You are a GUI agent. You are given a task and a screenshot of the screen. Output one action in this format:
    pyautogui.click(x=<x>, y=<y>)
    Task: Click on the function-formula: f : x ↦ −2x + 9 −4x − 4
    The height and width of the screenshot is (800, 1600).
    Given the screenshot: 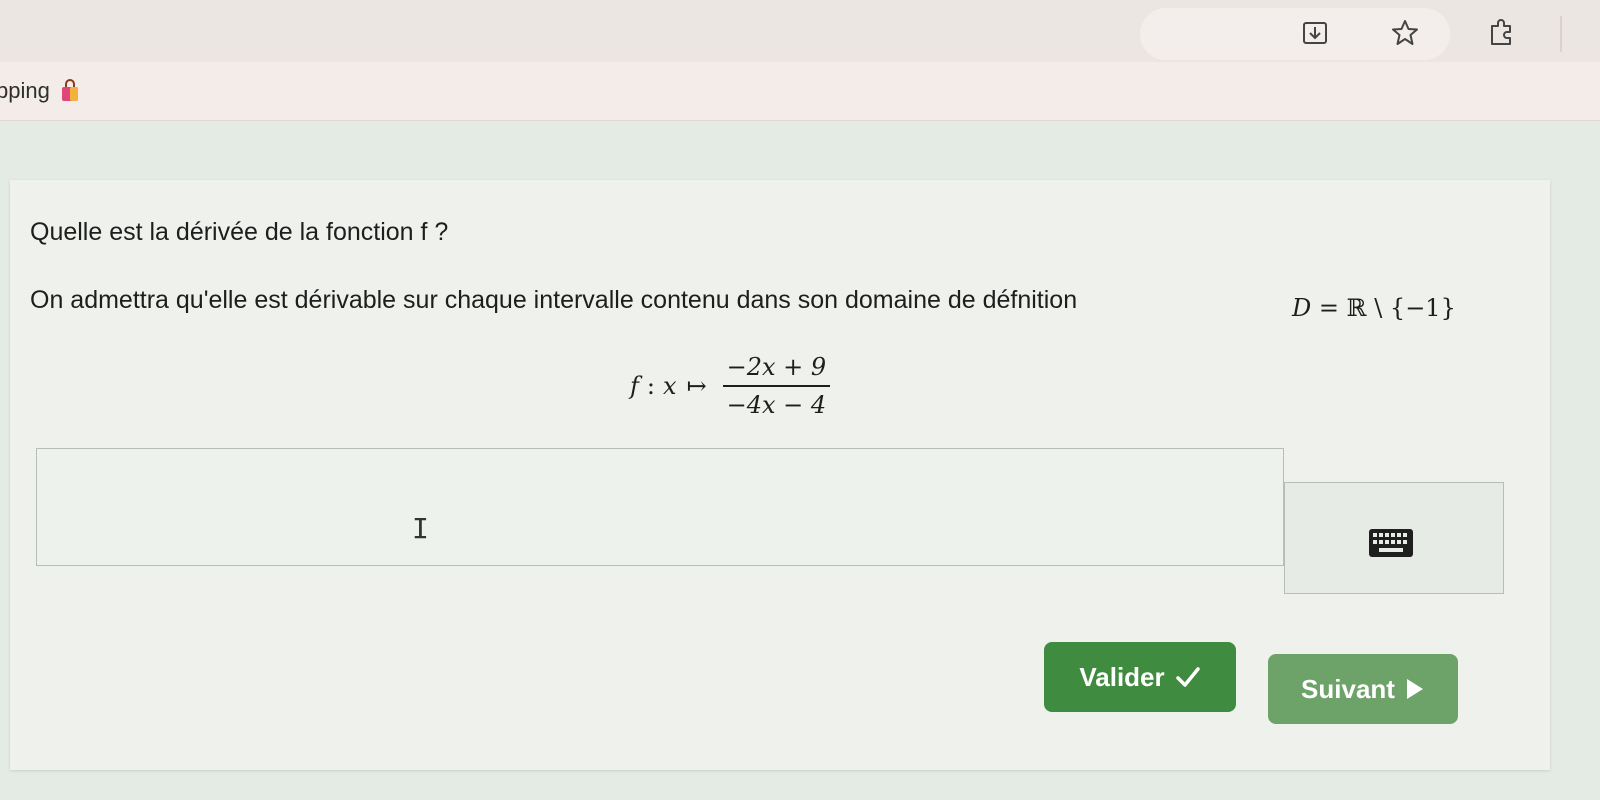 What is the action you would take?
    pyautogui.click(x=730, y=386)
    